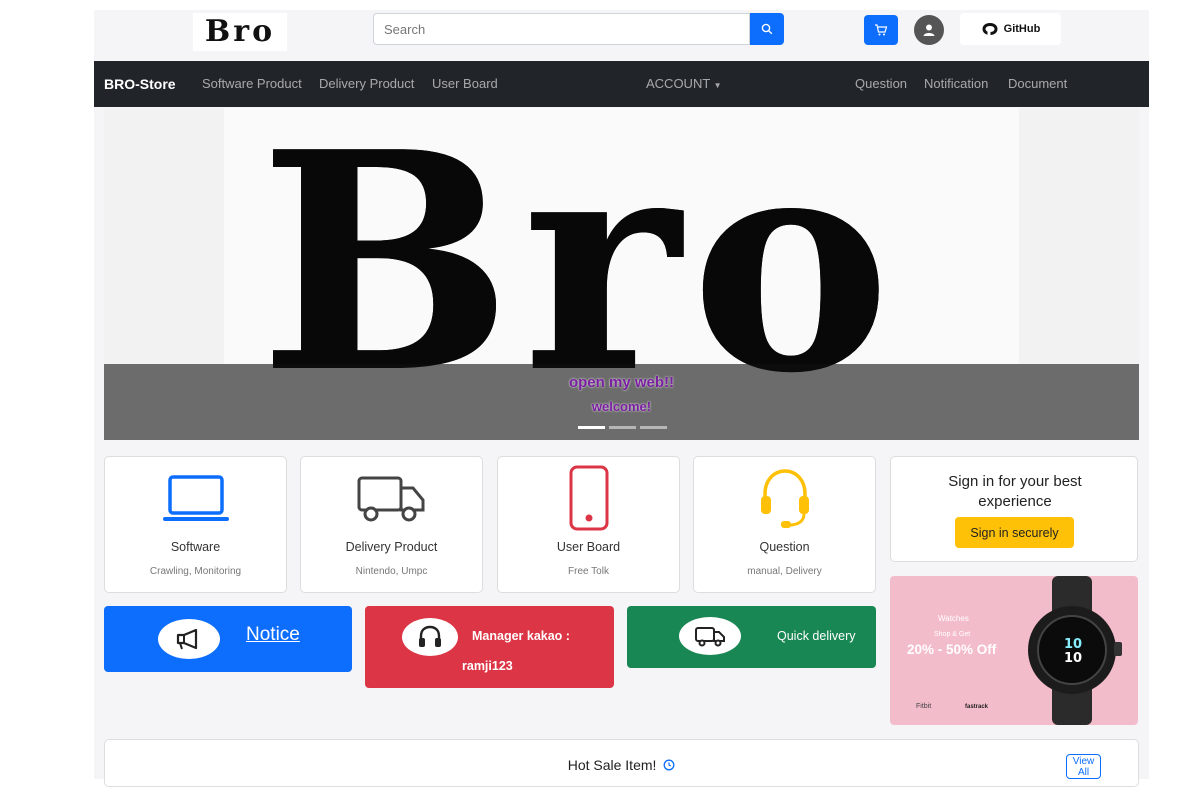 The image size is (1197, 787). What do you see at coordinates (195, 498) in the screenshot?
I see `laptop-icon` at bounding box center [195, 498].